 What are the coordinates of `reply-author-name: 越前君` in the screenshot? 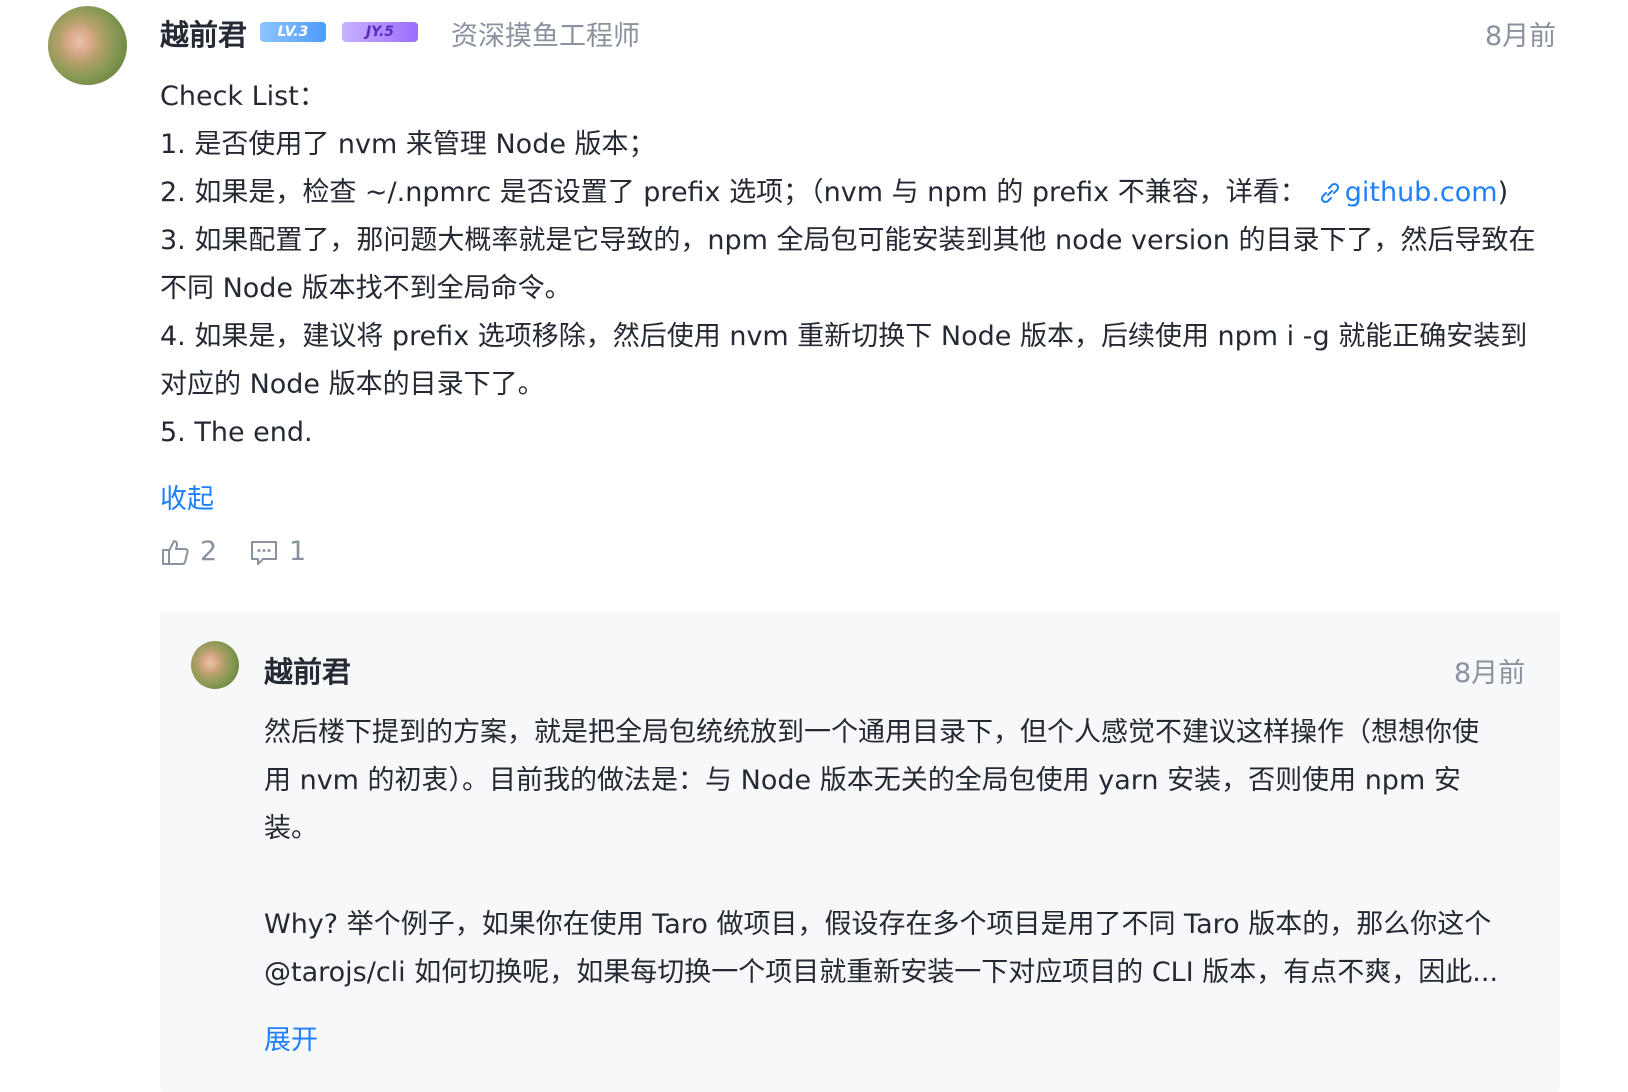 It's located at (307, 670).